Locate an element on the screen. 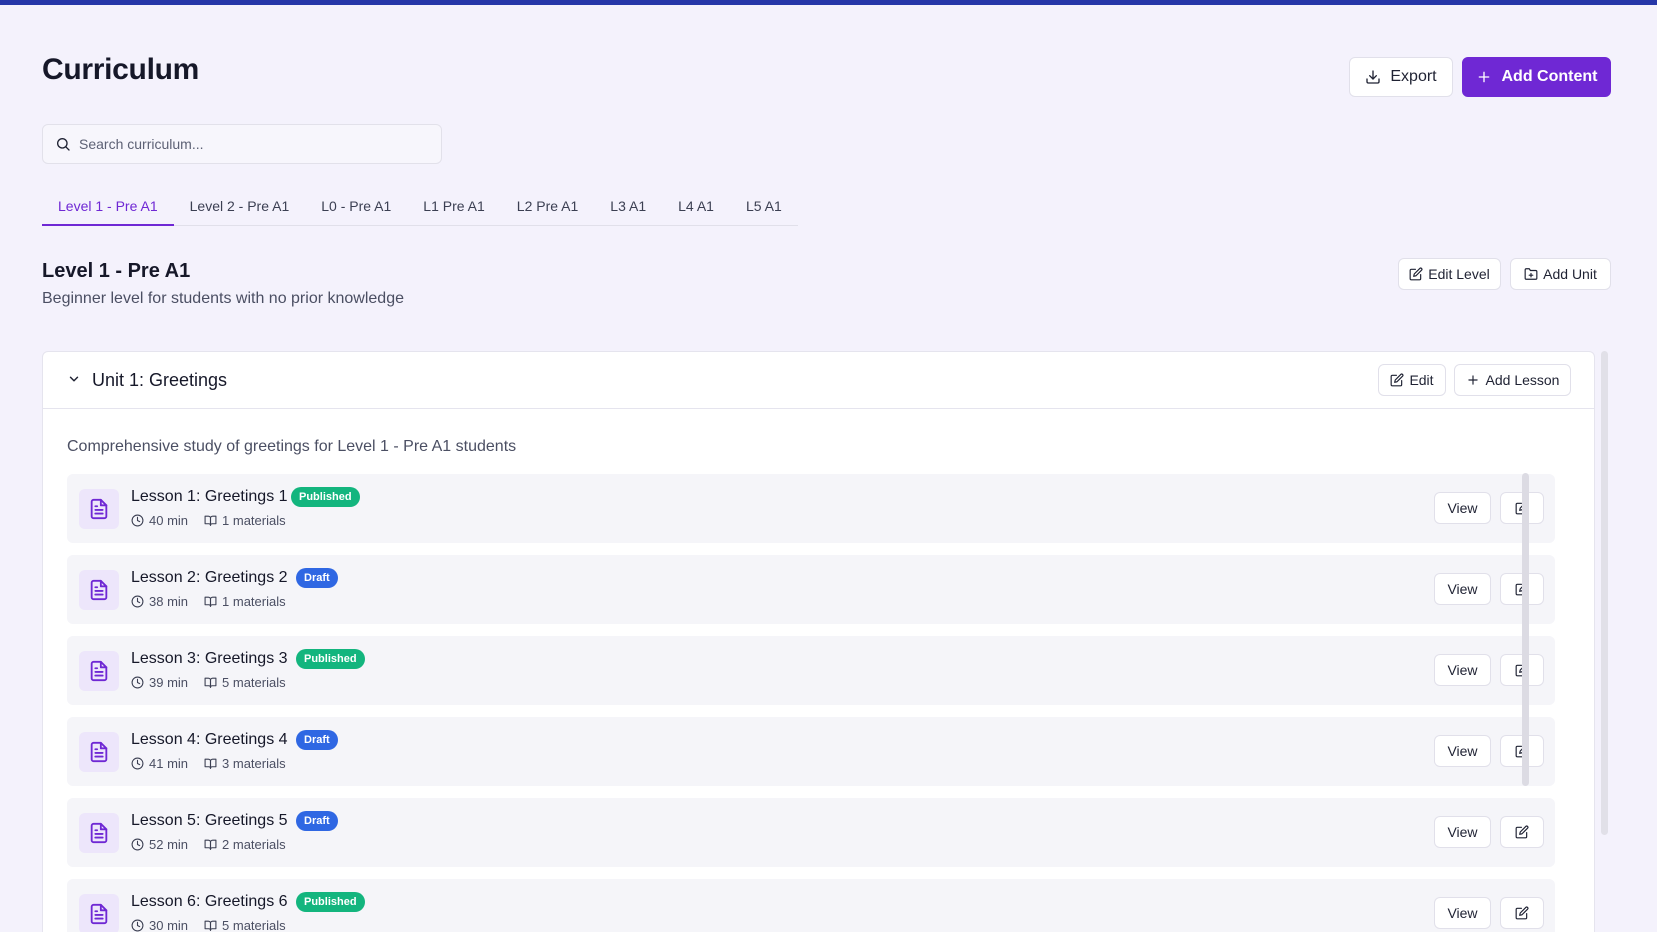 Image resolution: width=1657 pixels, height=932 pixels. add-unit-label: Add Unit is located at coordinates (1570, 274).